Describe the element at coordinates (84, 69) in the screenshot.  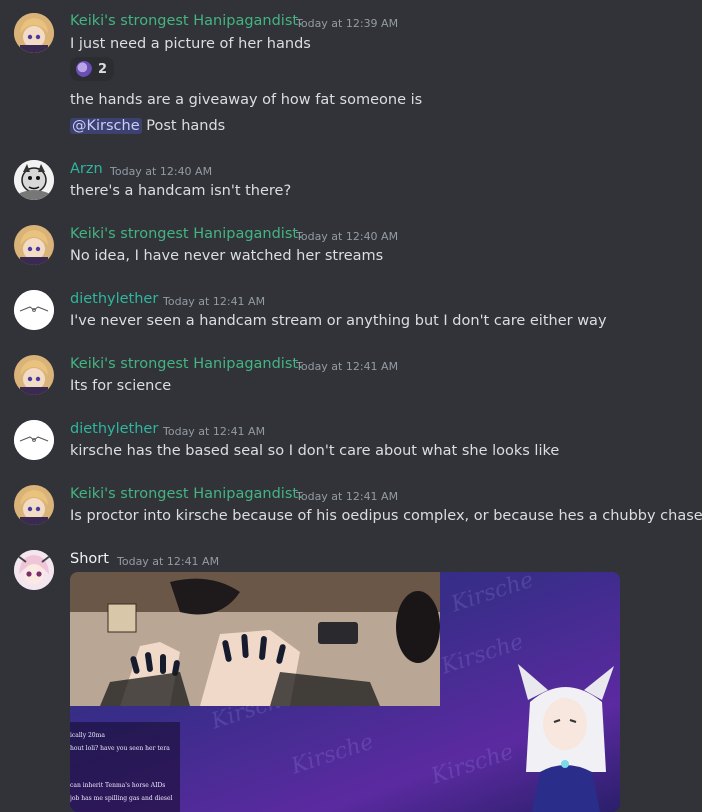
I see `purple-sticker-emoji-icon` at that location.